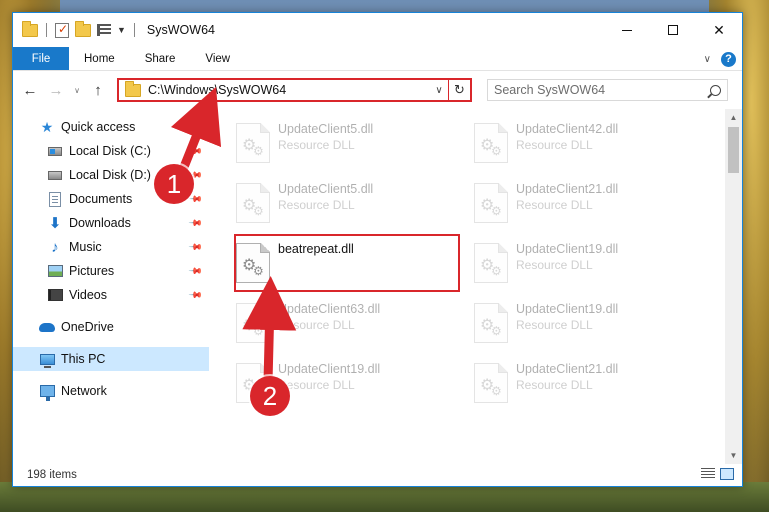 The width and height of the screenshot is (769, 512). What do you see at coordinates (77, 90) in the screenshot?
I see `recent-locations-dropdown-icon: ∨` at bounding box center [77, 90].